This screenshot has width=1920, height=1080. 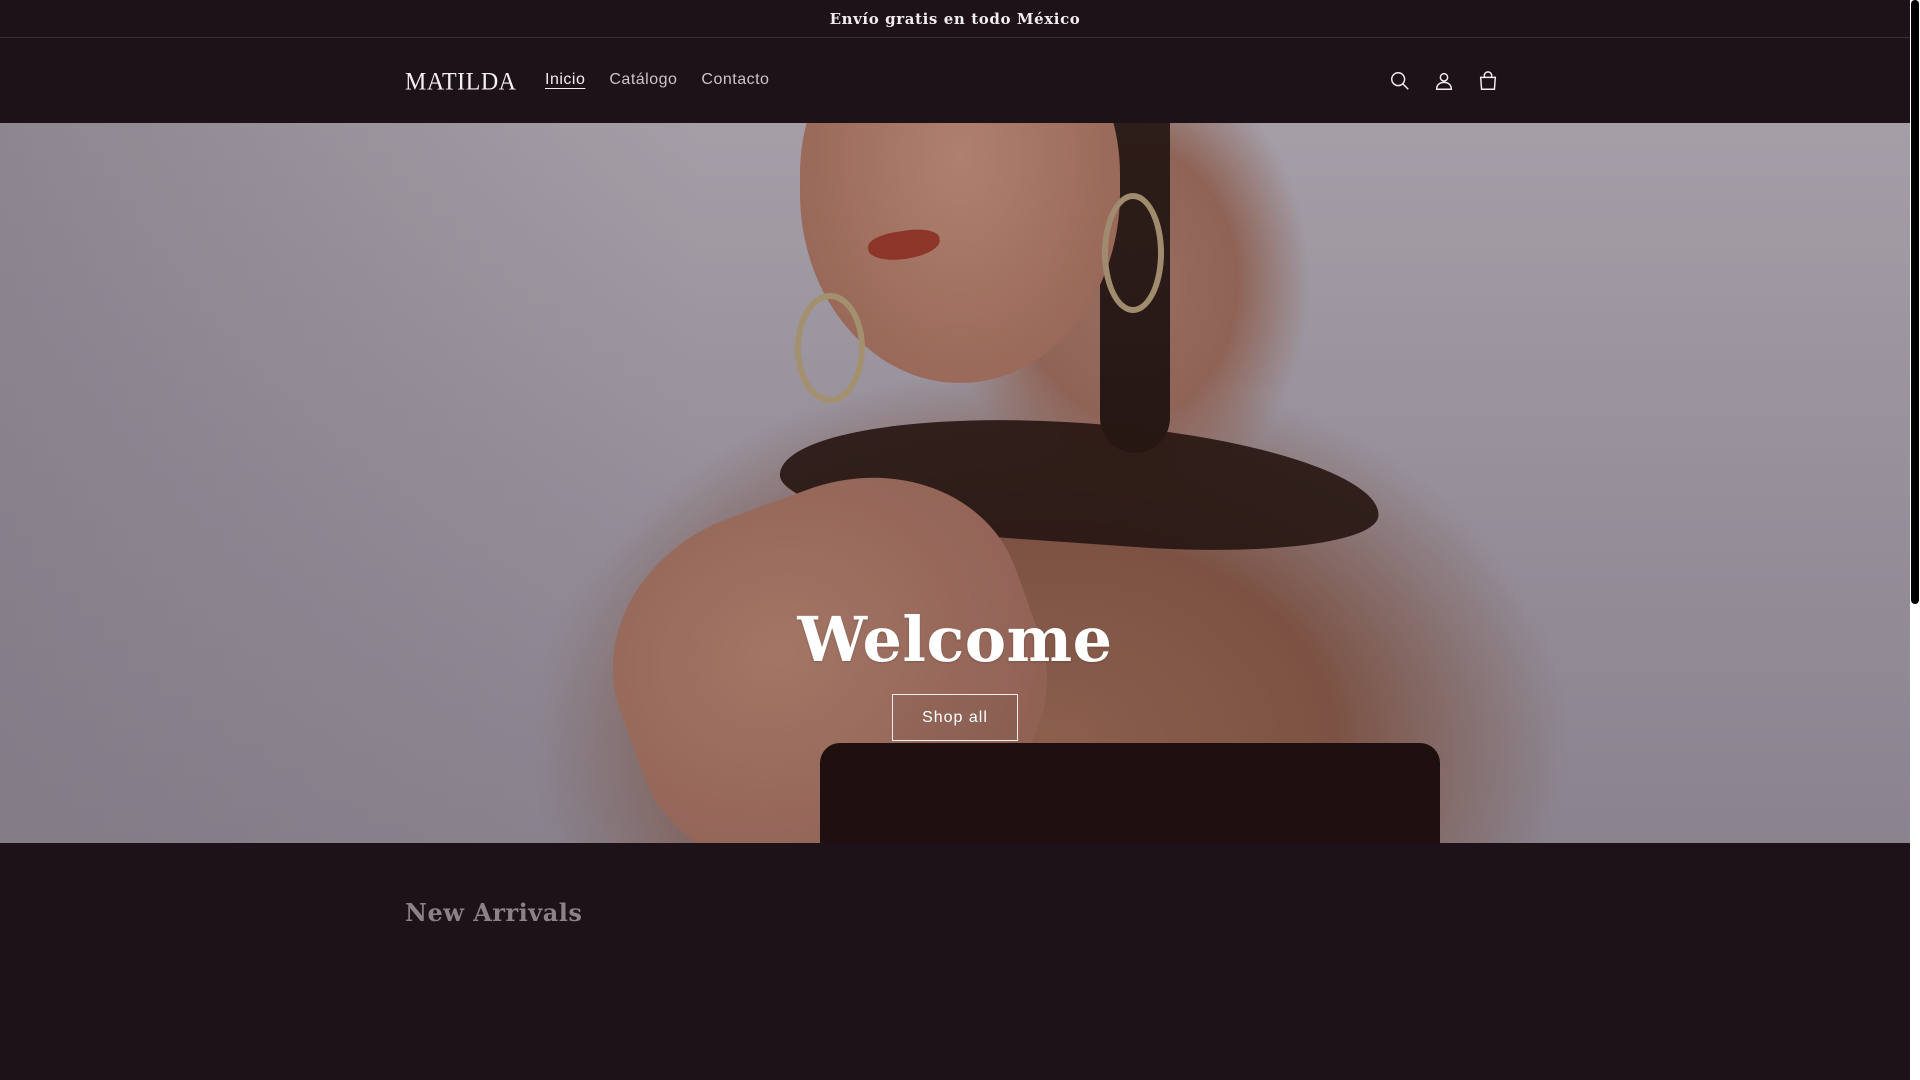 What do you see at coordinates (955, 639) in the screenshot?
I see `hero-title: Welcome` at bounding box center [955, 639].